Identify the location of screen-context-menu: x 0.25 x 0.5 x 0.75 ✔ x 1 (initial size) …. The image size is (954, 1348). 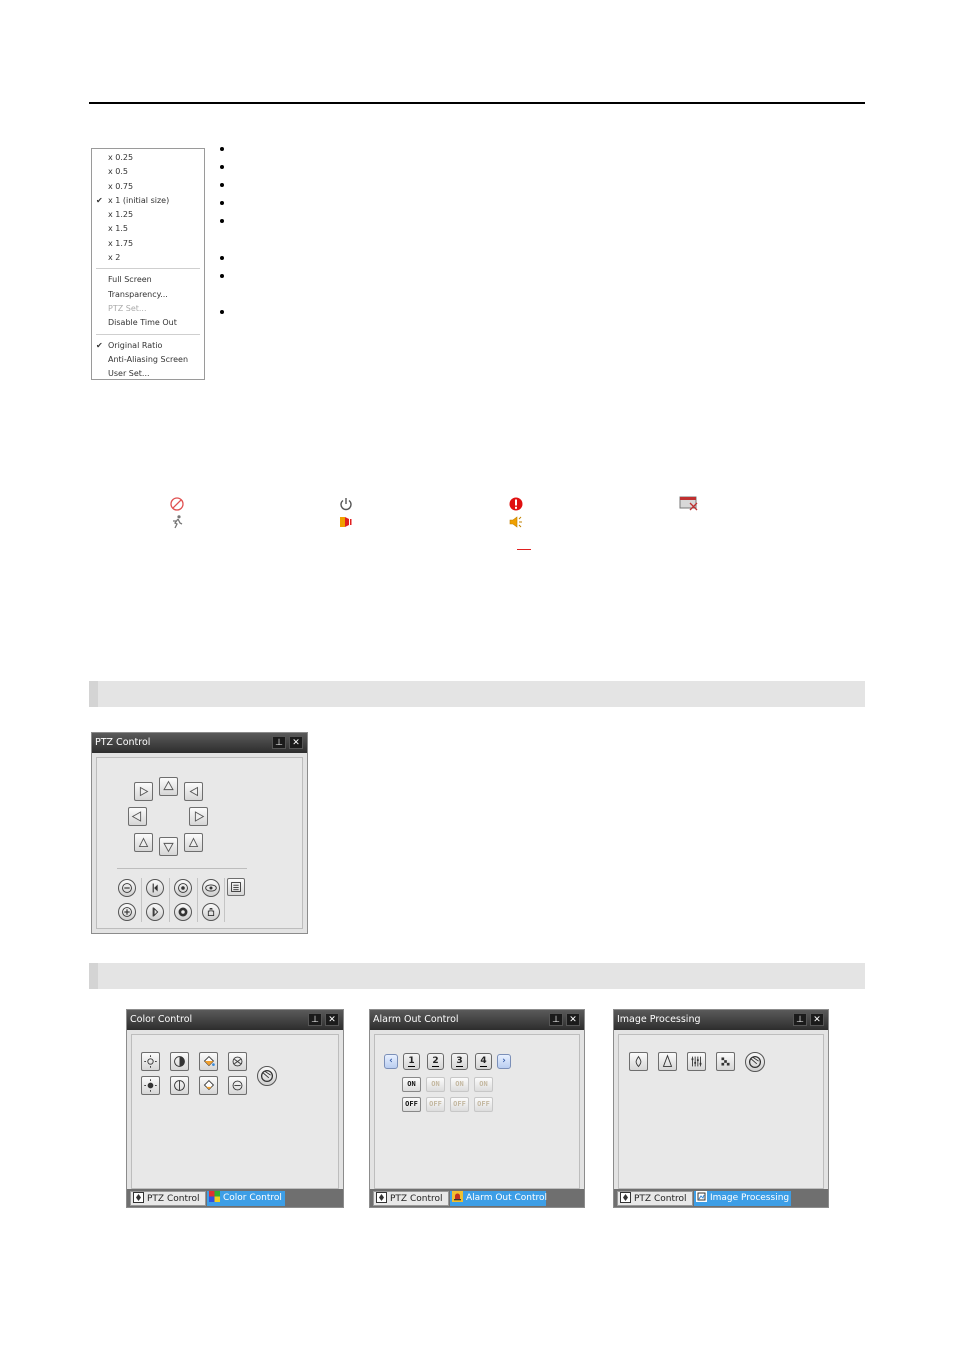
(148, 264).